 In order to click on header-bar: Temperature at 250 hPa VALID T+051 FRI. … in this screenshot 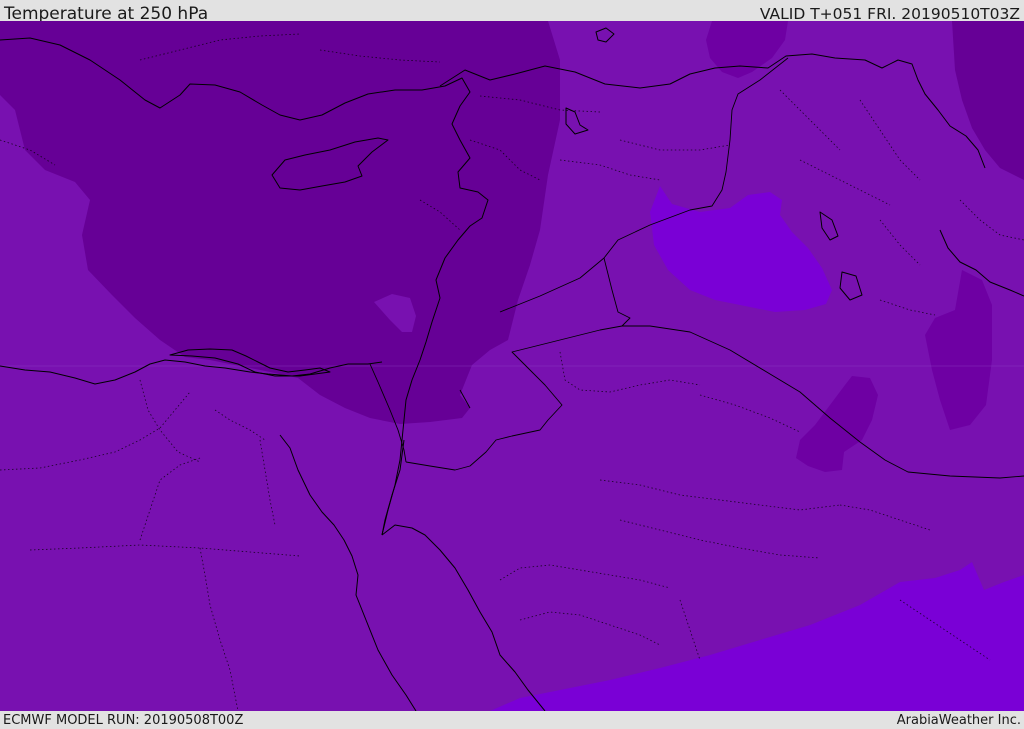, I will do `click(512, 12)`.